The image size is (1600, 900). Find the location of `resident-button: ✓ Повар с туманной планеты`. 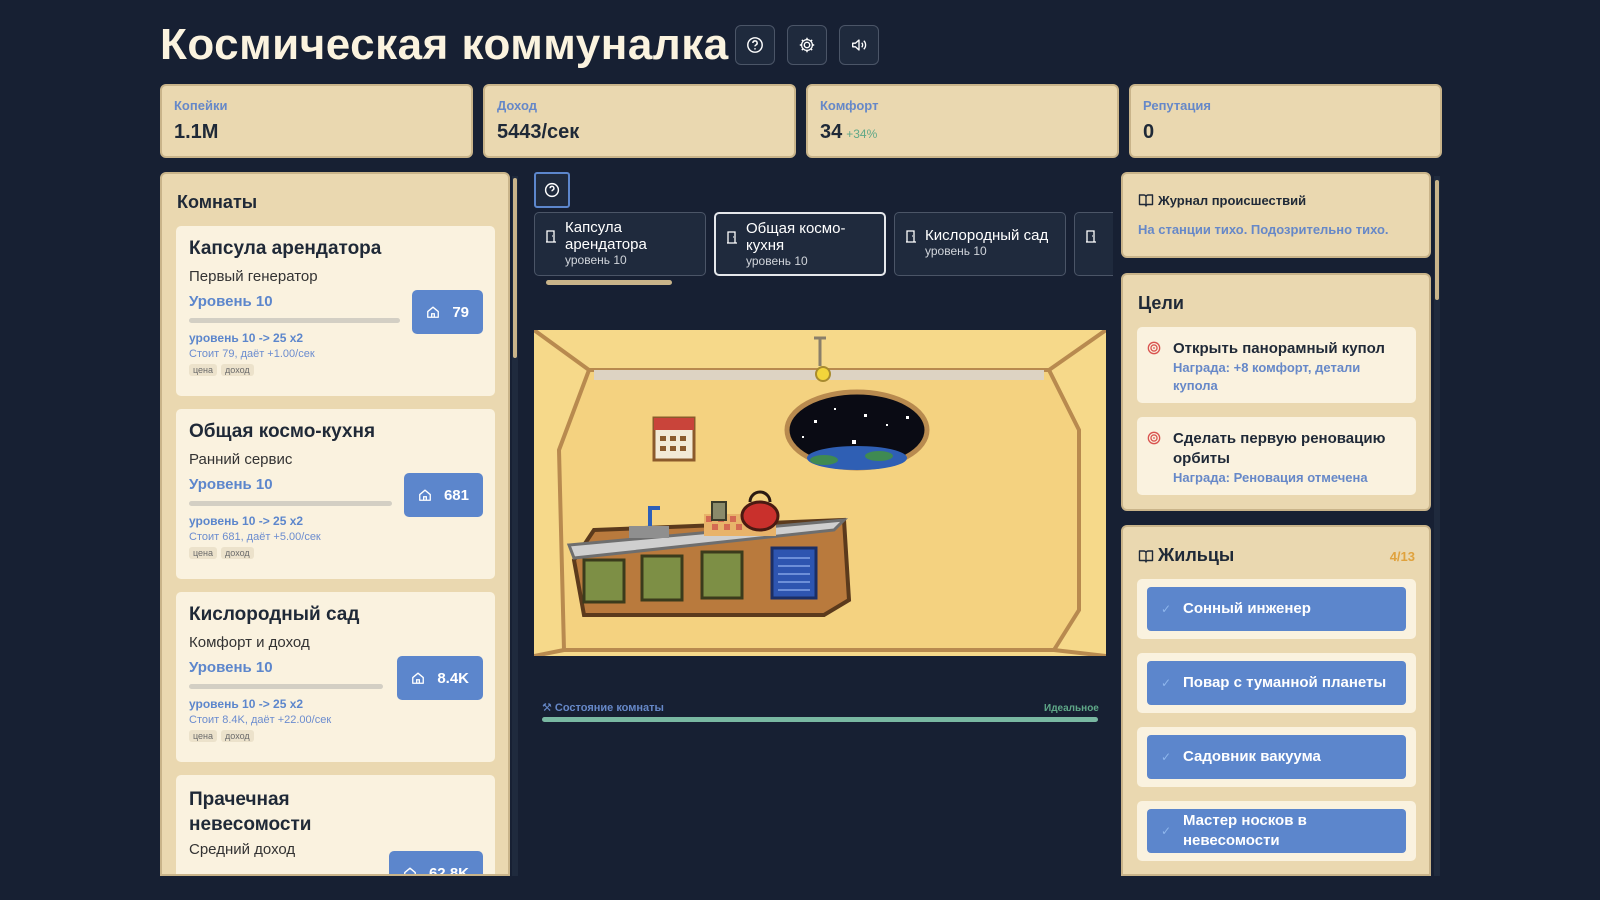

resident-button: ✓ Повар с туманной планеты is located at coordinates (1276, 683).